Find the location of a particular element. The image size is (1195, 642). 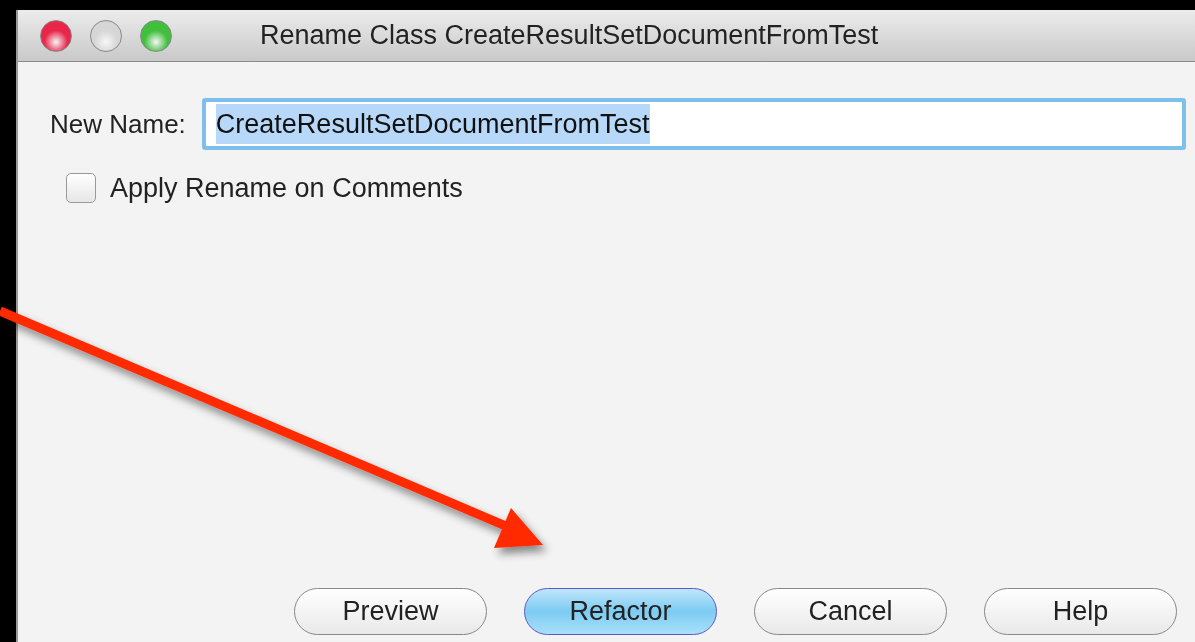

field-label: New Name: is located at coordinates (118, 124).